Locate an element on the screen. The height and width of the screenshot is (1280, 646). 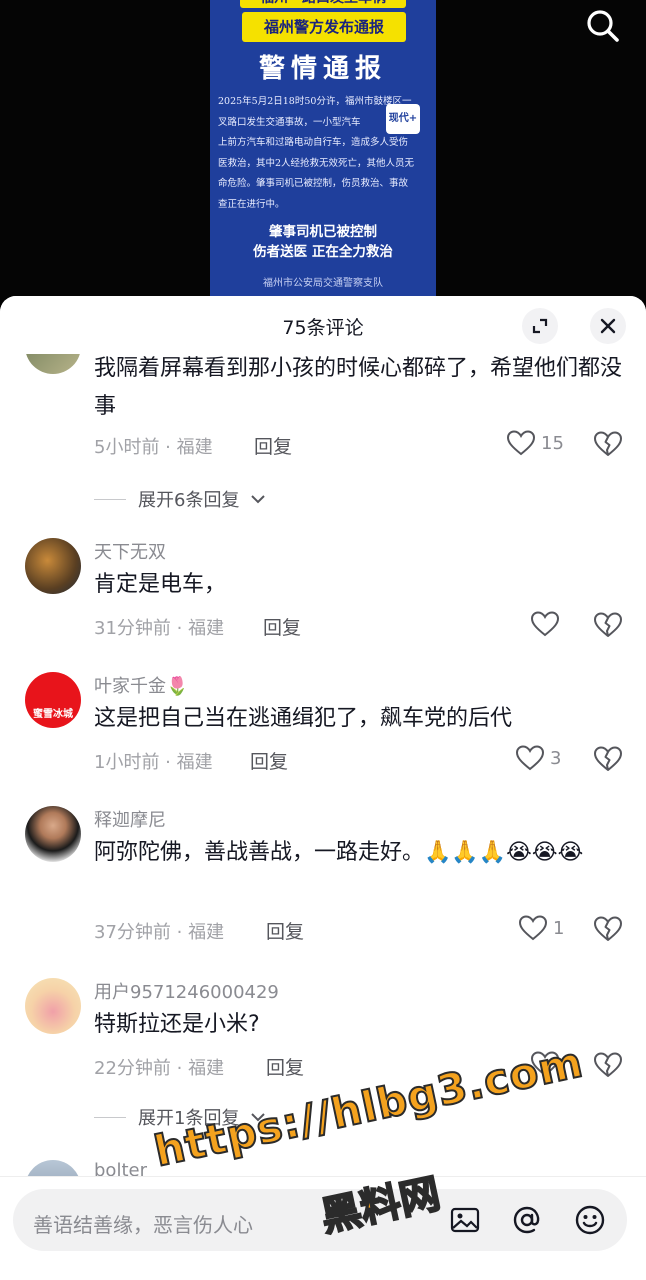
comment-text: 肯定是电车， is located at coordinates (160, 584).